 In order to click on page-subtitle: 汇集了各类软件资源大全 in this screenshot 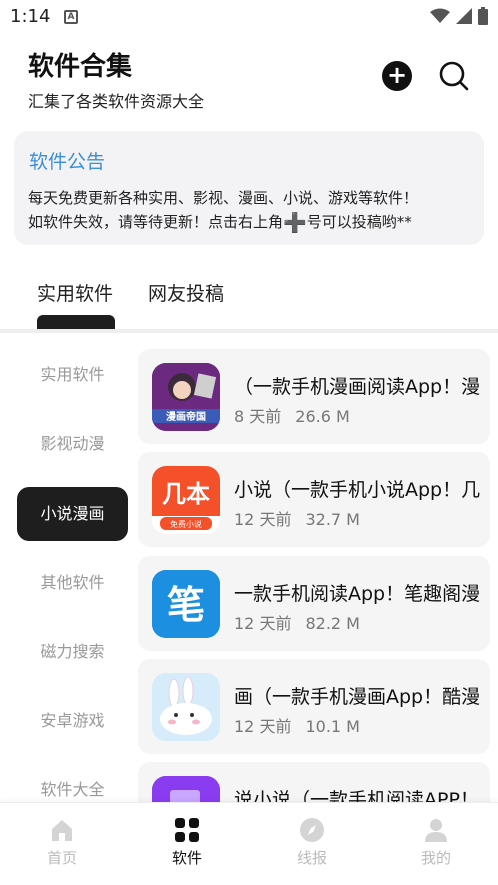, I will do `click(116, 101)`.